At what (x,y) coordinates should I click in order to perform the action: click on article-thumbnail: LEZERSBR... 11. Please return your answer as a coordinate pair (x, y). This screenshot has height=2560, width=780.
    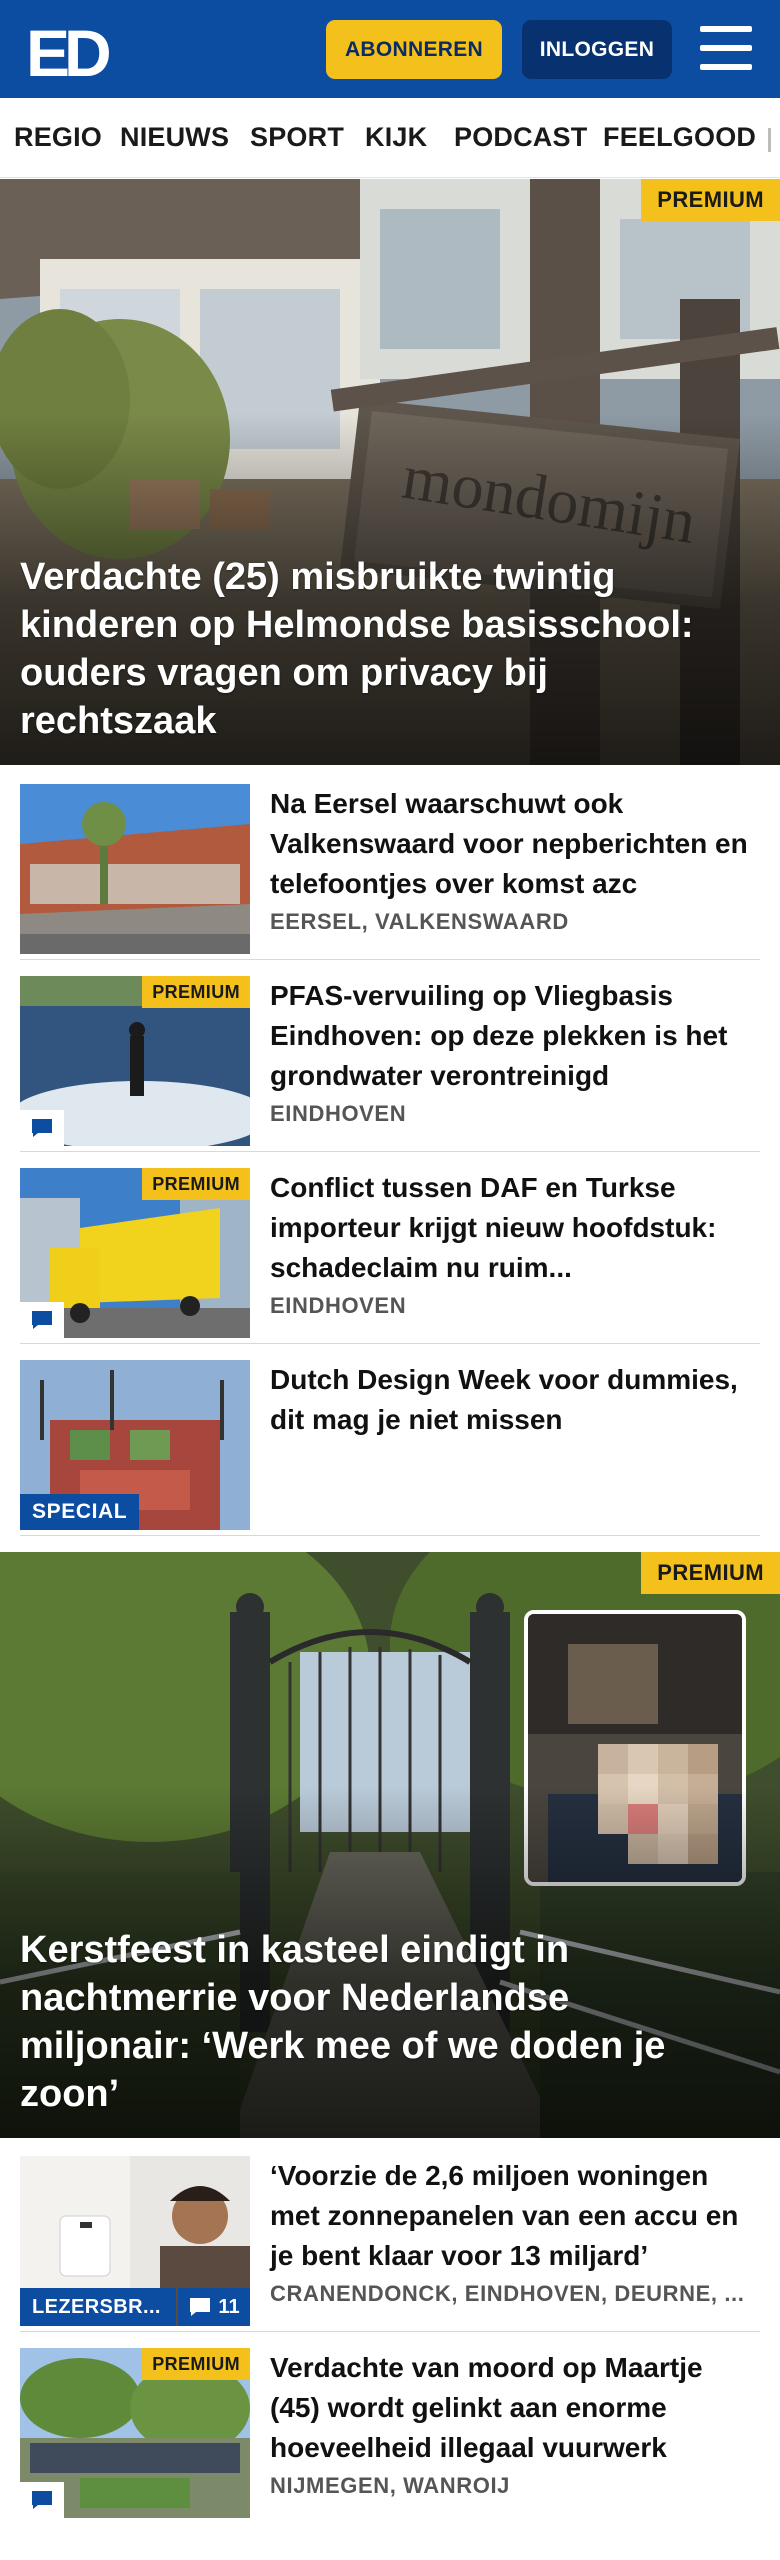
    Looking at the image, I should click on (135, 2241).